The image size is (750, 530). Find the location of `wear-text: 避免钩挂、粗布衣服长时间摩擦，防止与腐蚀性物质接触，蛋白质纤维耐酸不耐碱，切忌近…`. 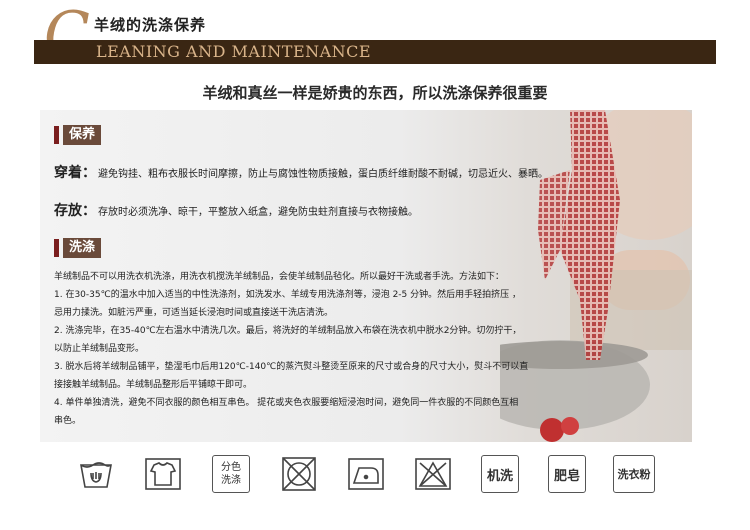

wear-text: 避免钩挂、粗布衣服长时间摩擦，防止与腐蚀性物质接触，蛋白质纤维耐酸不耐碱，切忌近… is located at coordinates (323, 174).